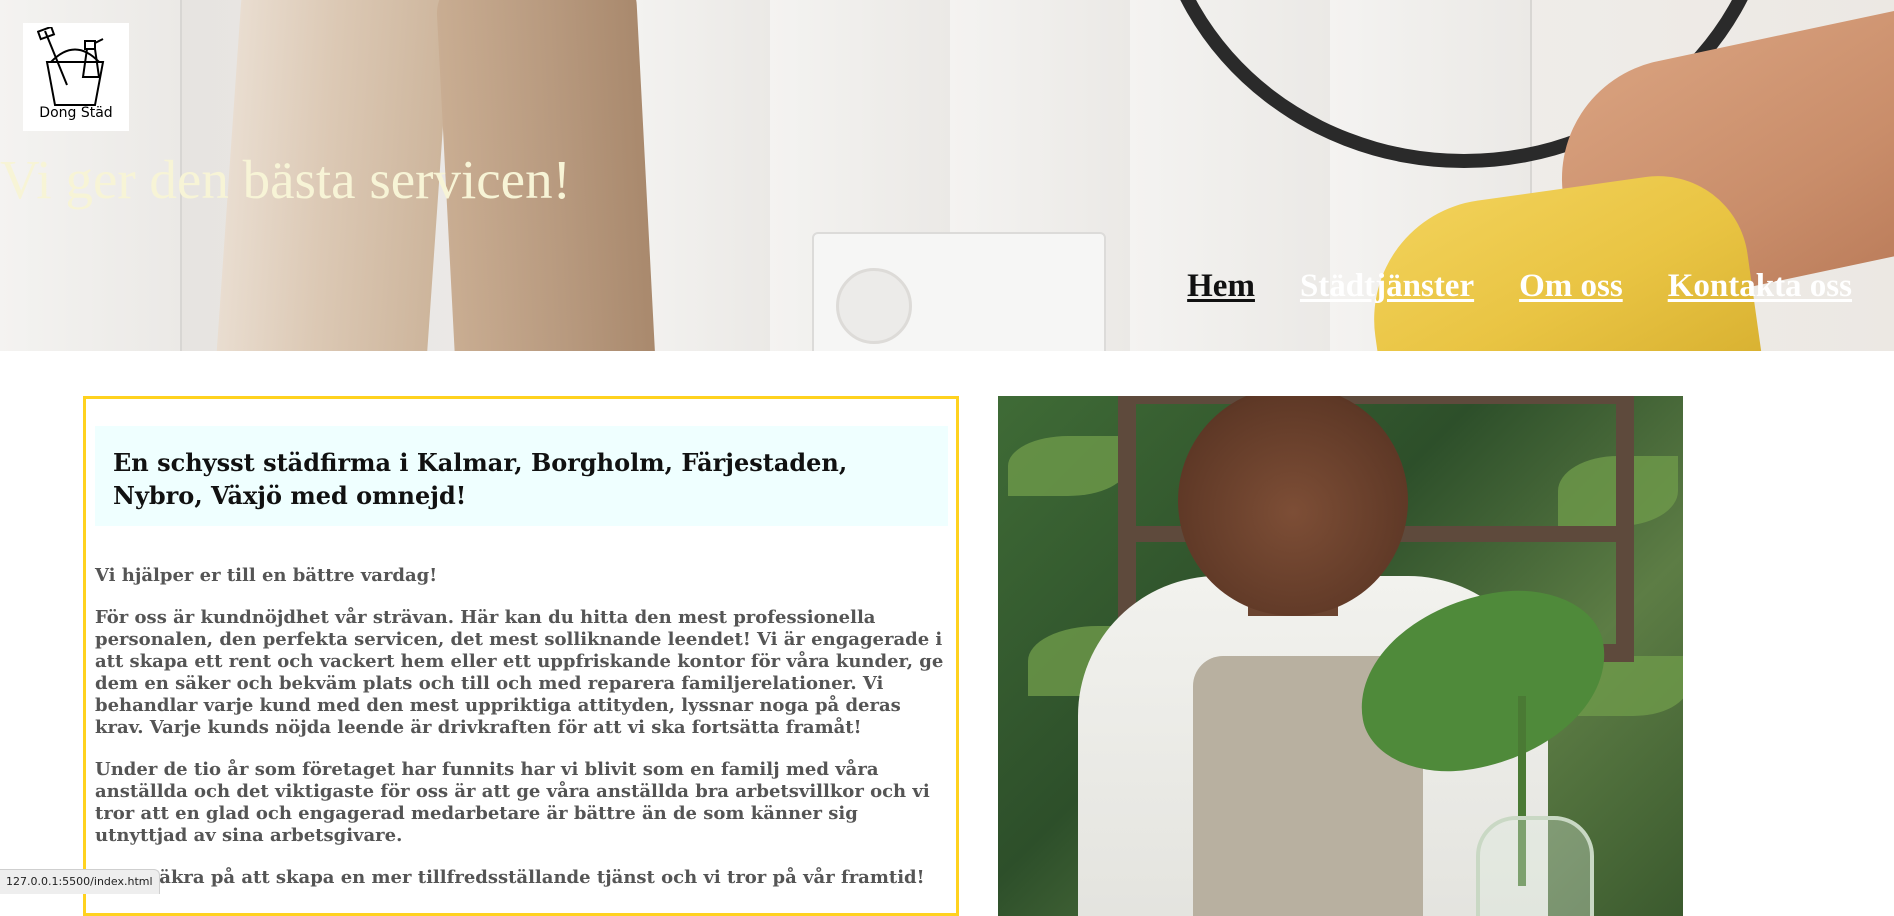 The width and height of the screenshot is (1894, 916). What do you see at coordinates (1535, 866) in the screenshot?
I see `glass-jar-image` at bounding box center [1535, 866].